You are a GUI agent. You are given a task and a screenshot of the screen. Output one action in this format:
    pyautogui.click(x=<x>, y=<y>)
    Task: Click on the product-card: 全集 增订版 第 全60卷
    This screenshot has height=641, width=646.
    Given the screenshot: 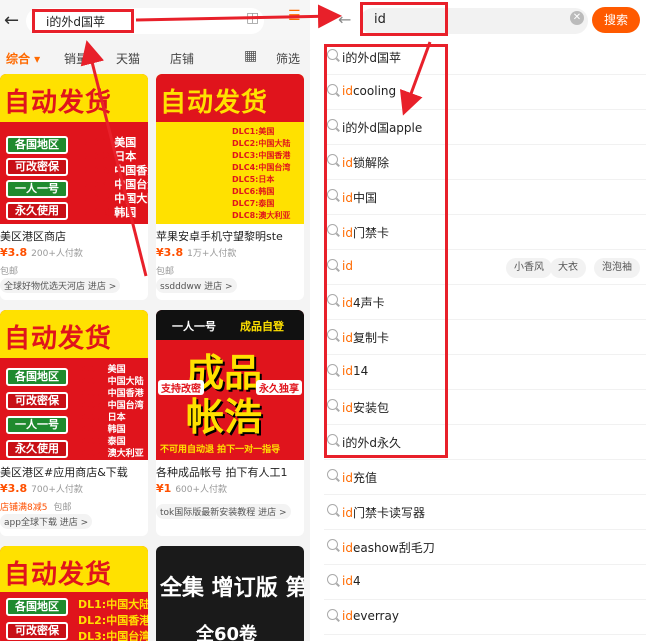 What is the action you would take?
    pyautogui.click(x=230, y=593)
    